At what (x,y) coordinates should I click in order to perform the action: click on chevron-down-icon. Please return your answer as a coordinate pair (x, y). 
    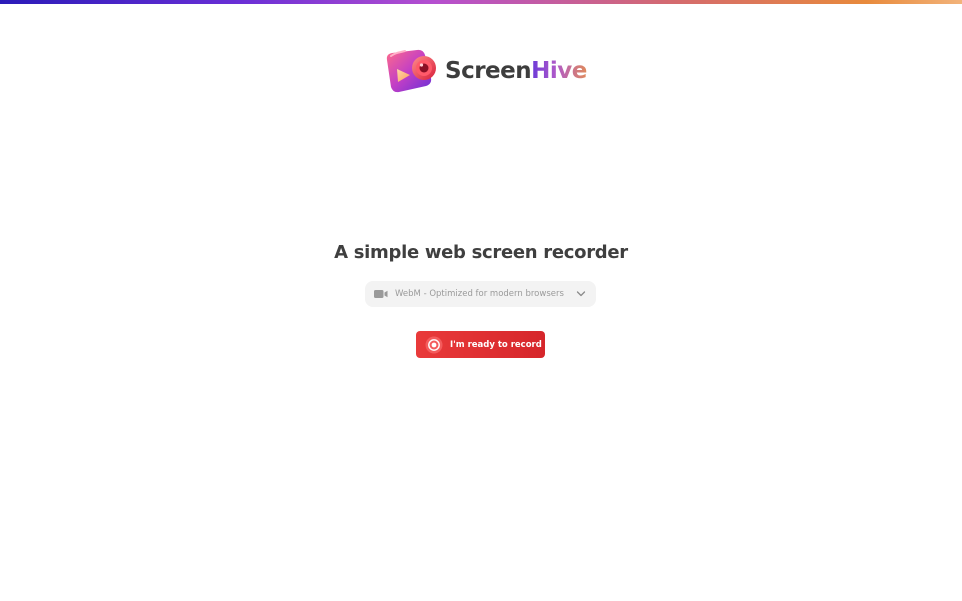
    Looking at the image, I should click on (581, 294).